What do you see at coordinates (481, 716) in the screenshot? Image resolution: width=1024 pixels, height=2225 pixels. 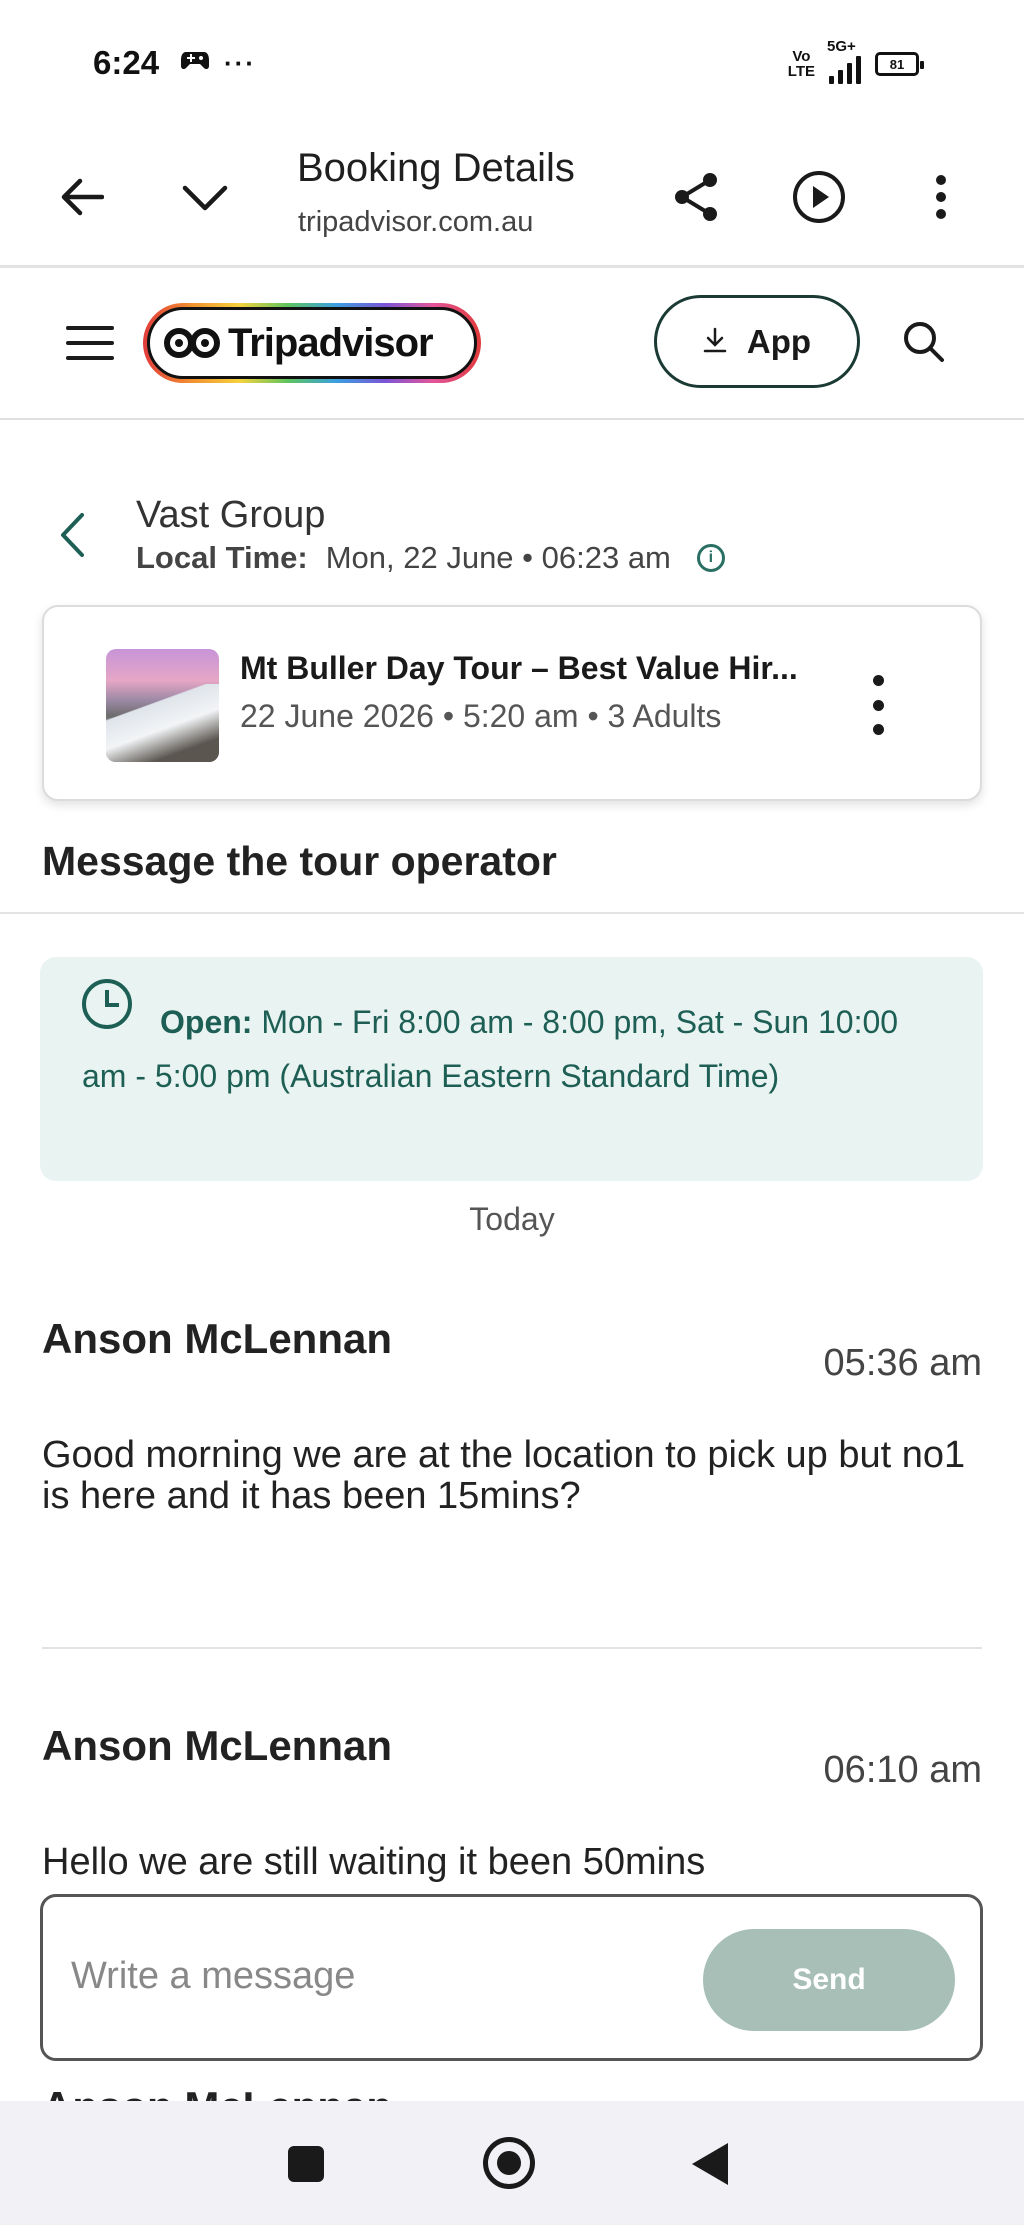 I see `tour-meta: 22 June 2026 • 5:20 am • 3 Adults` at bounding box center [481, 716].